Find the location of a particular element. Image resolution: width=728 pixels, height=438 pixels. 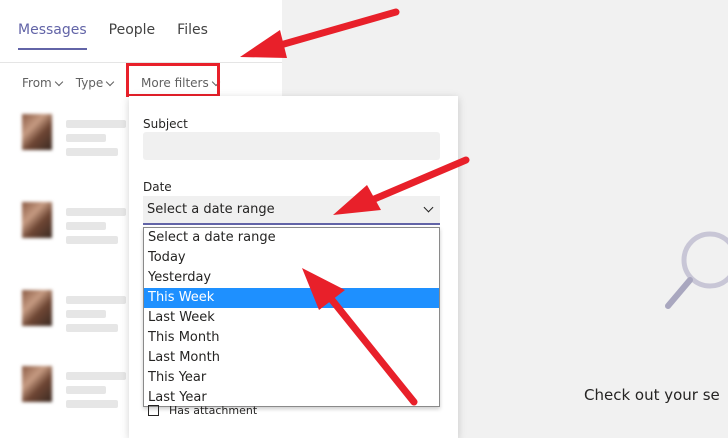

tab-people: People is located at coordinates (132, 36).